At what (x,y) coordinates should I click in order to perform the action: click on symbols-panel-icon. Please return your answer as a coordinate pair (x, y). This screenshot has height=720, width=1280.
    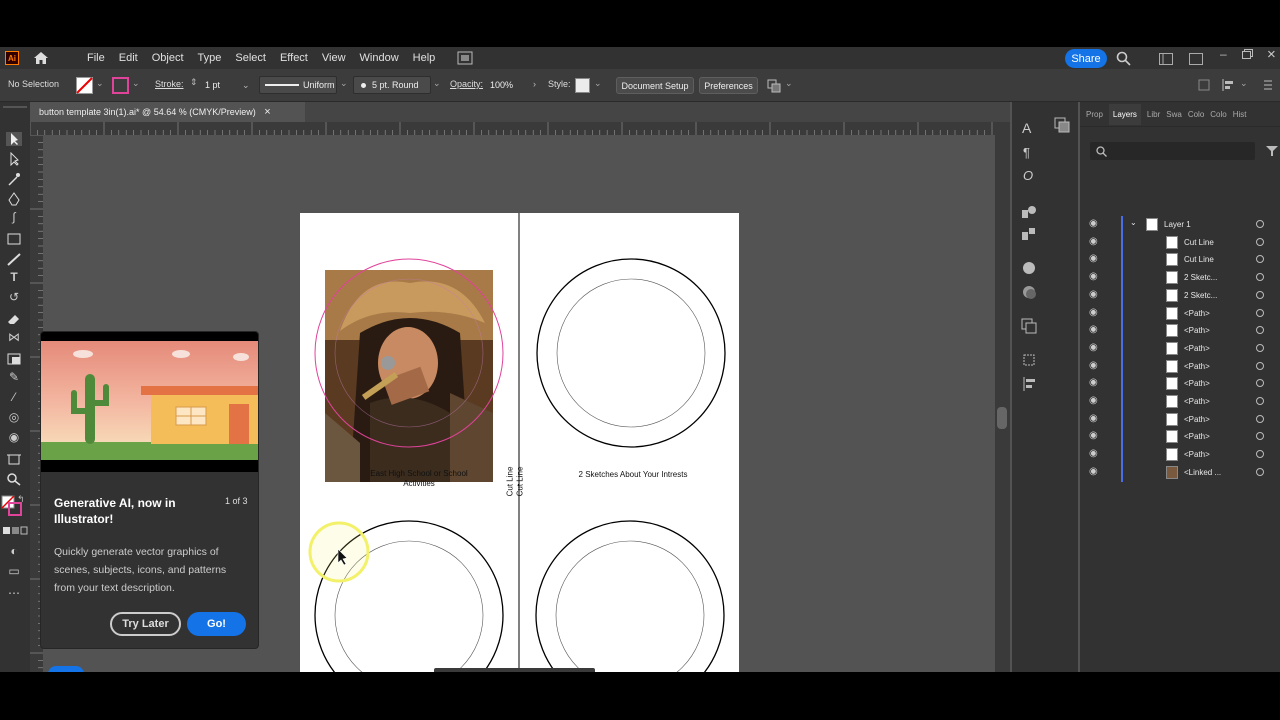
    Looking at the image, I should click on (1029, 212).